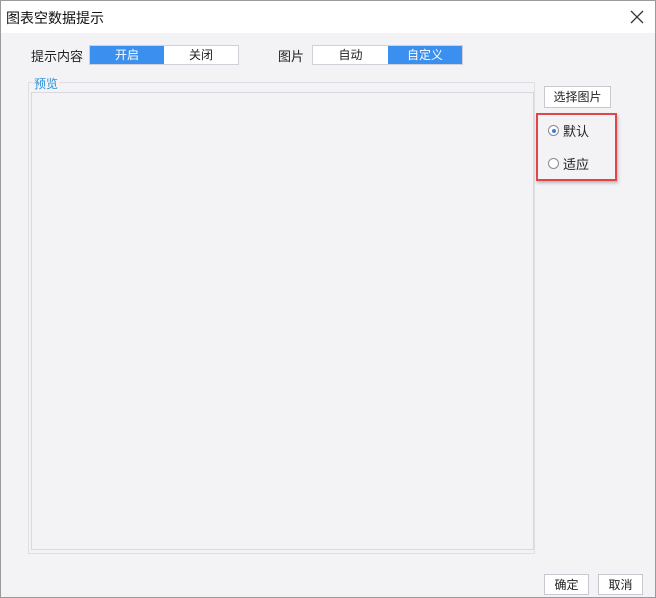  Describe the element at coordinates (328, 17) in the screenshot. I see `title-bar: 图表空数据提示` at that location.